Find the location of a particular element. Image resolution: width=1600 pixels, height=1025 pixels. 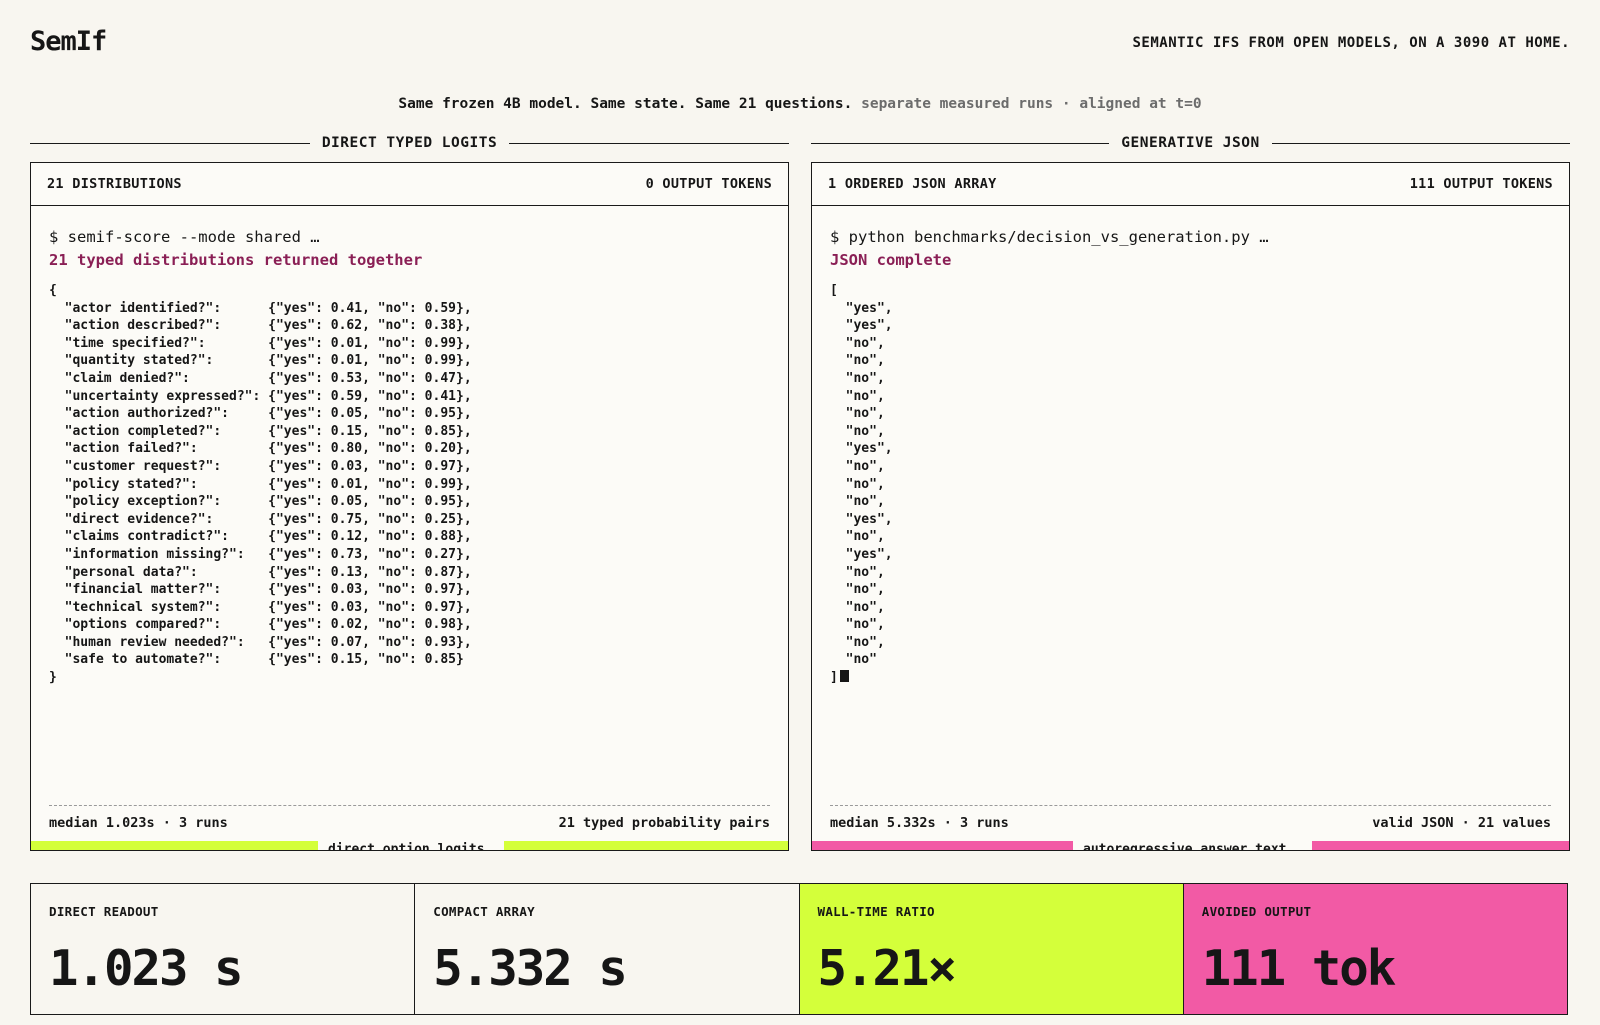

metric-direct-readout: DIRECT READOUT 1.023 s is located at coordinates (223, 949).